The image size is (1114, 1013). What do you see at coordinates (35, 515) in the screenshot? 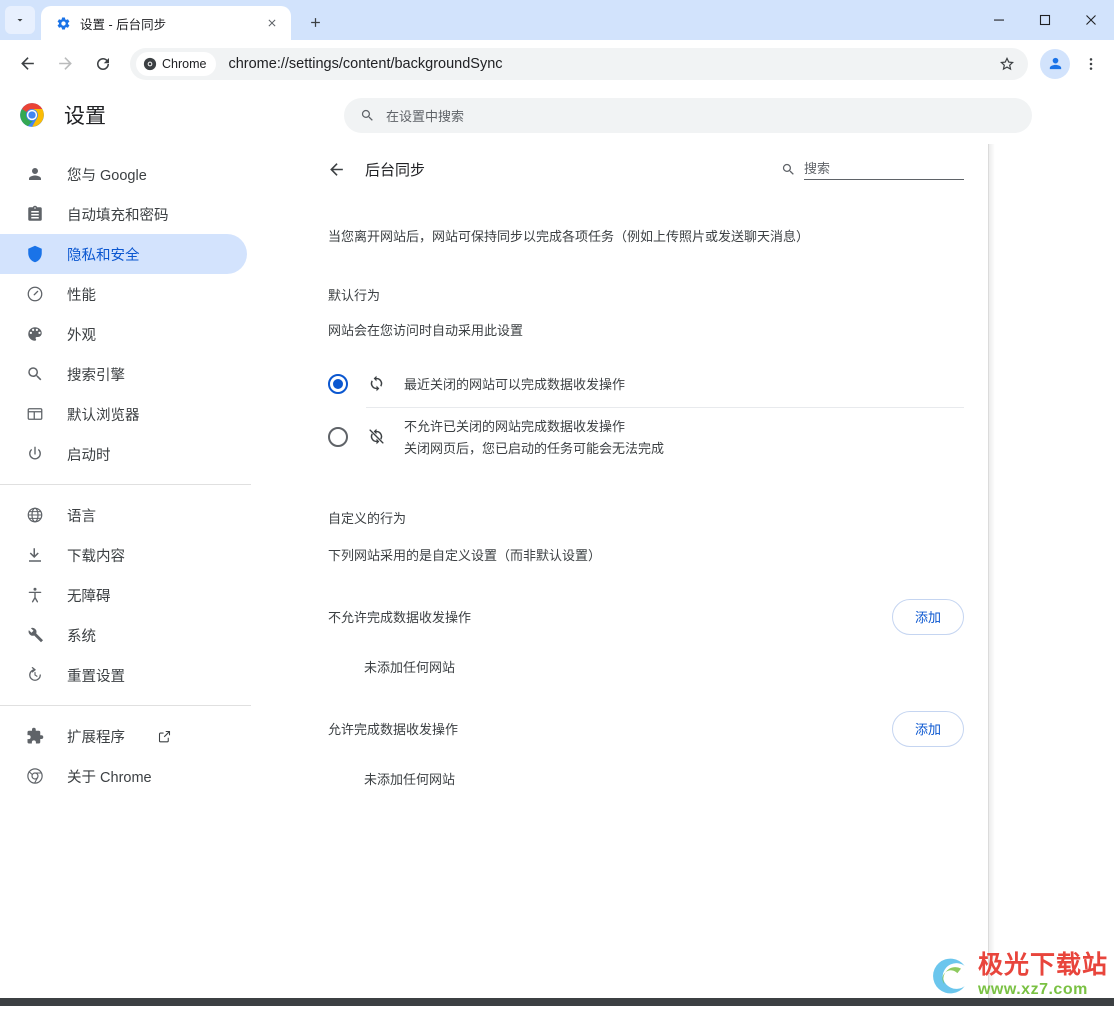
I see `globe-icon` at bounding box center [35, 515].